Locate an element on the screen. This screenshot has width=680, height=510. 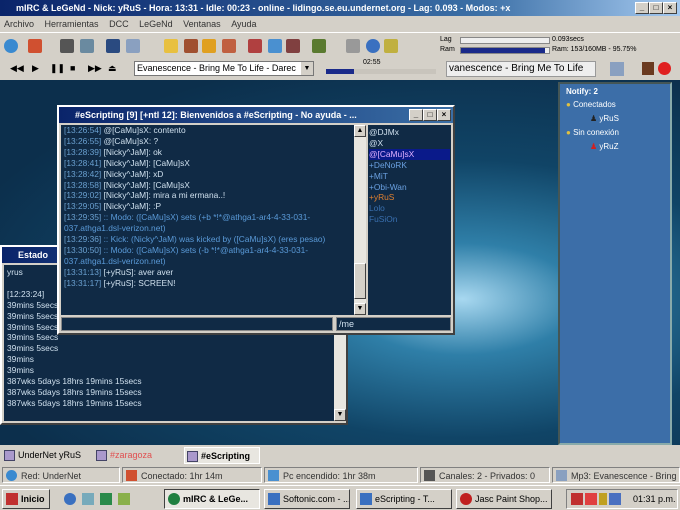
play-icon: ▶ is located at coordinates (35, 68).